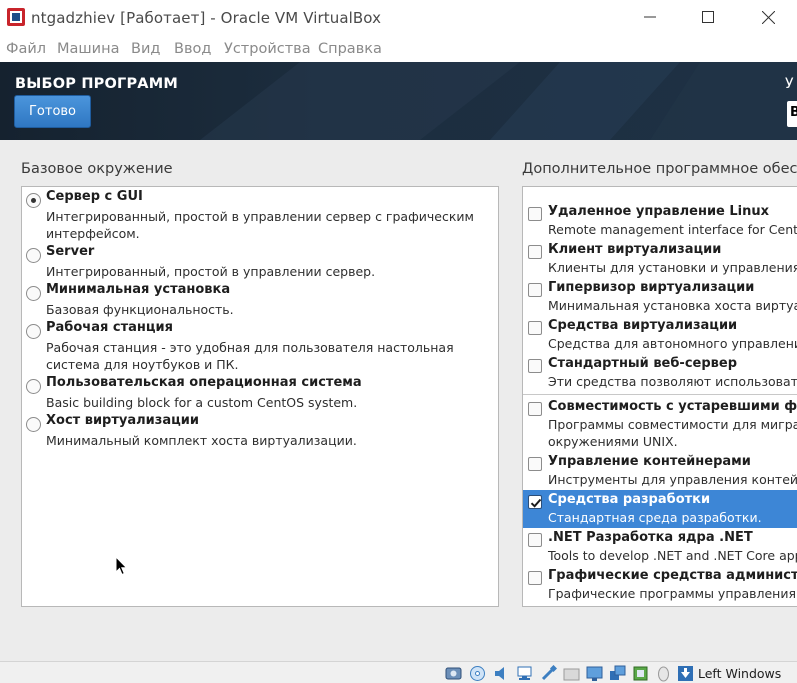  What do you see at coordinates (660, 394) in the screenshot?
I see `list-separator` at bounding box center [660, 394].